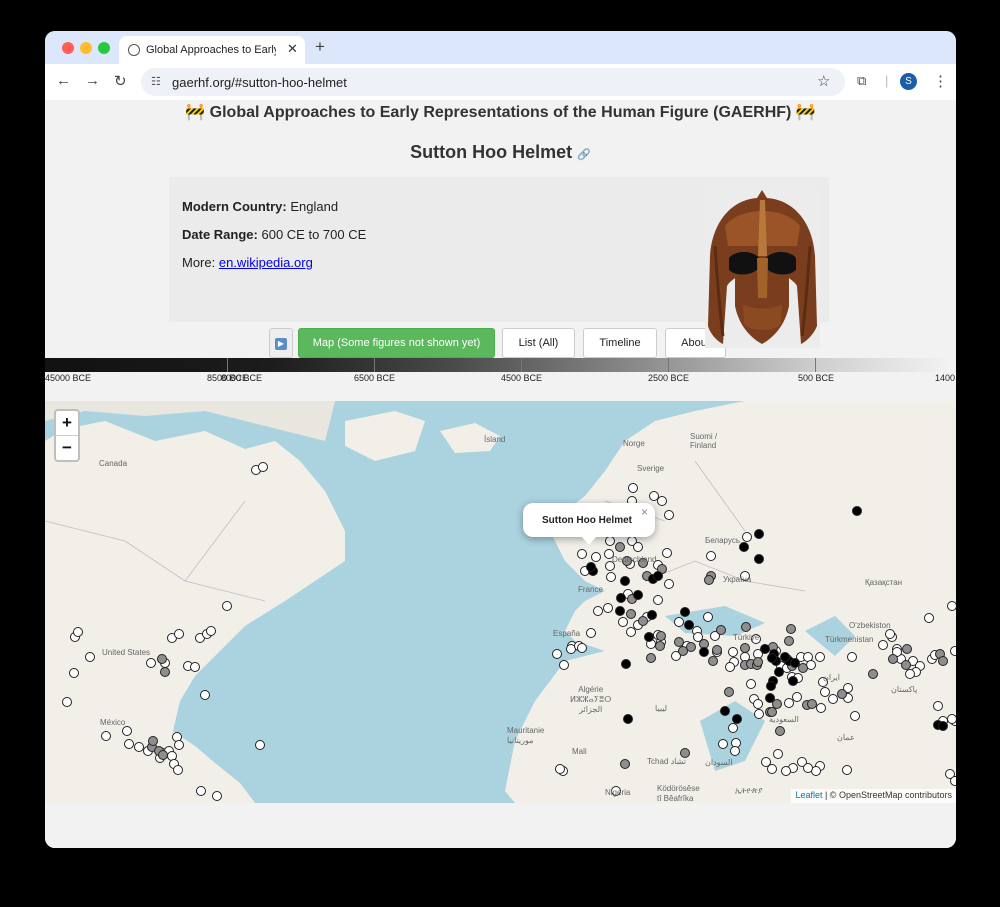  What do you see at coordinates (120, 81) in the screenshot?
I see `reload-icon: ↻` at bounding box center [120, 81].